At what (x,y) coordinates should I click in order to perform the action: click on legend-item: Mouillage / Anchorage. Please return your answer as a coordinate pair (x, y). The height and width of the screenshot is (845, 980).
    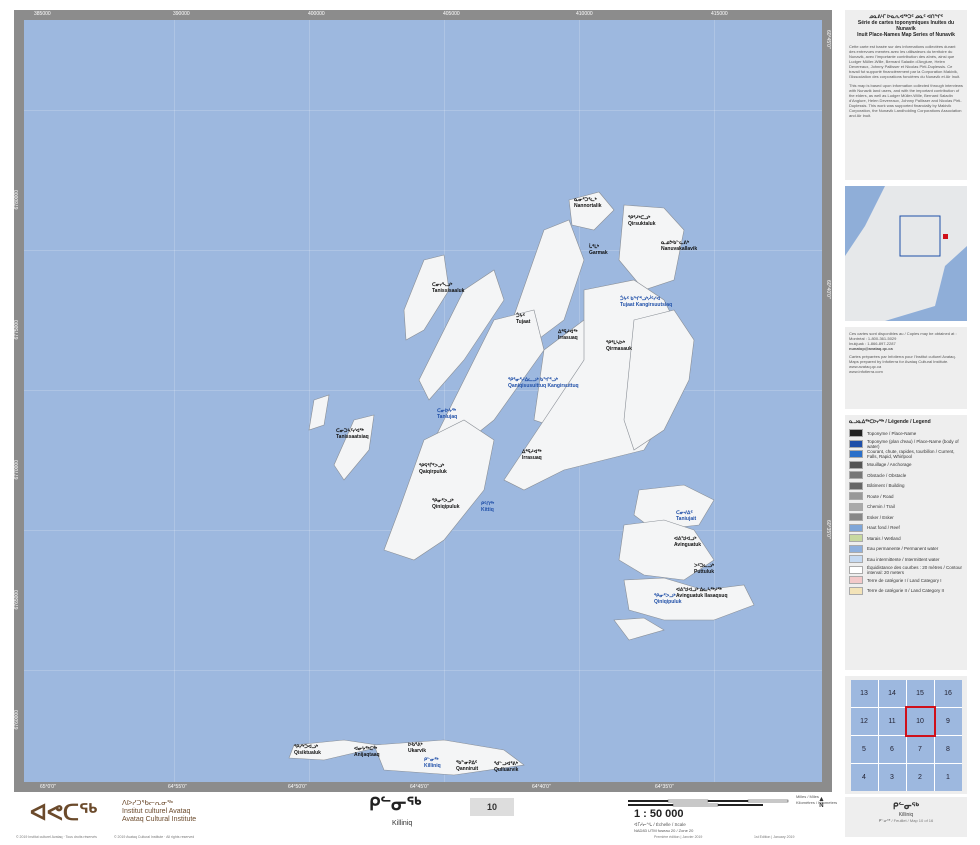
    Looking at the image, I should click on (906, 465).